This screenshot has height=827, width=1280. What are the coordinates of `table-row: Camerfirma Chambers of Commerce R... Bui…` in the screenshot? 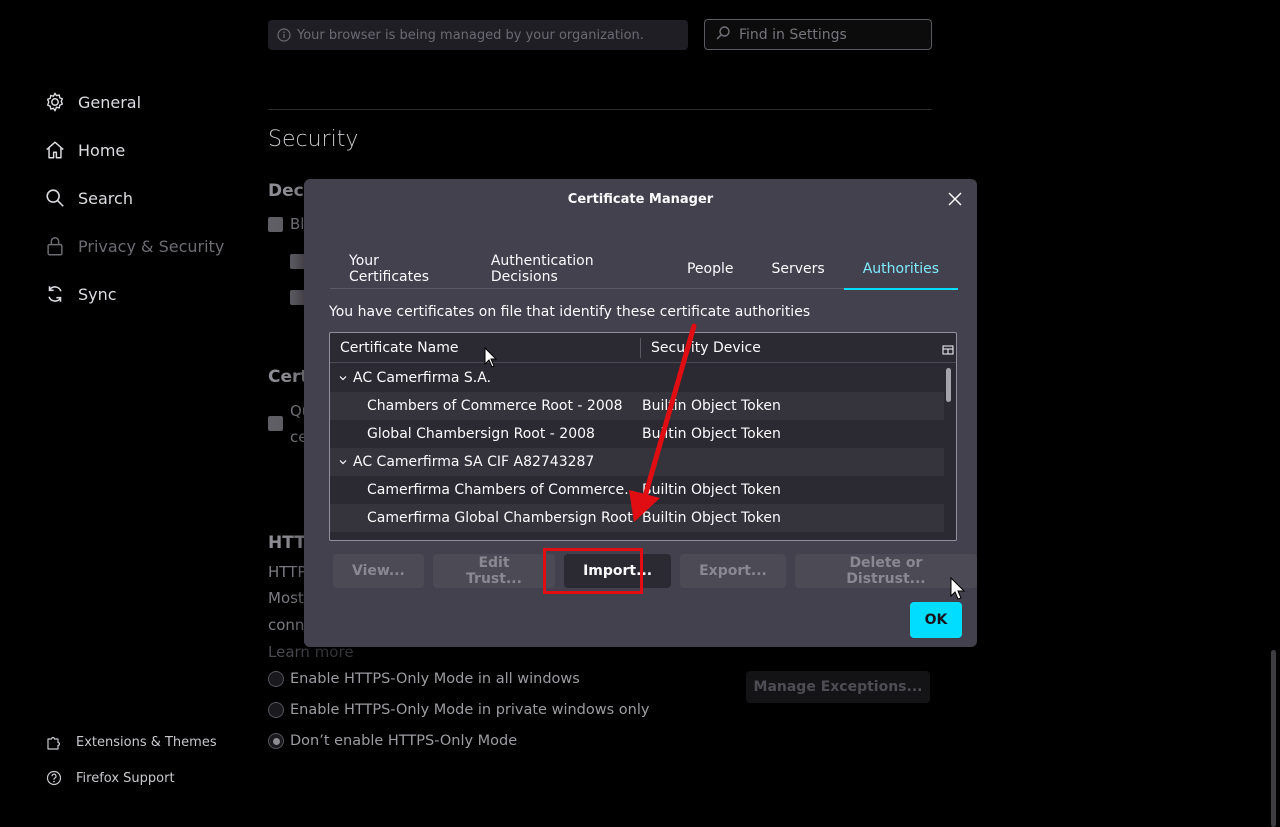 It's located at (637, 490).